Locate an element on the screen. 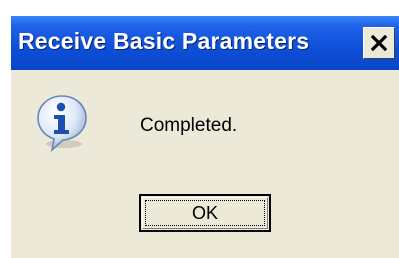 The image size is (399, 258). dialog-title: Receive Basic Parameters is located at coordinates (164, 41).